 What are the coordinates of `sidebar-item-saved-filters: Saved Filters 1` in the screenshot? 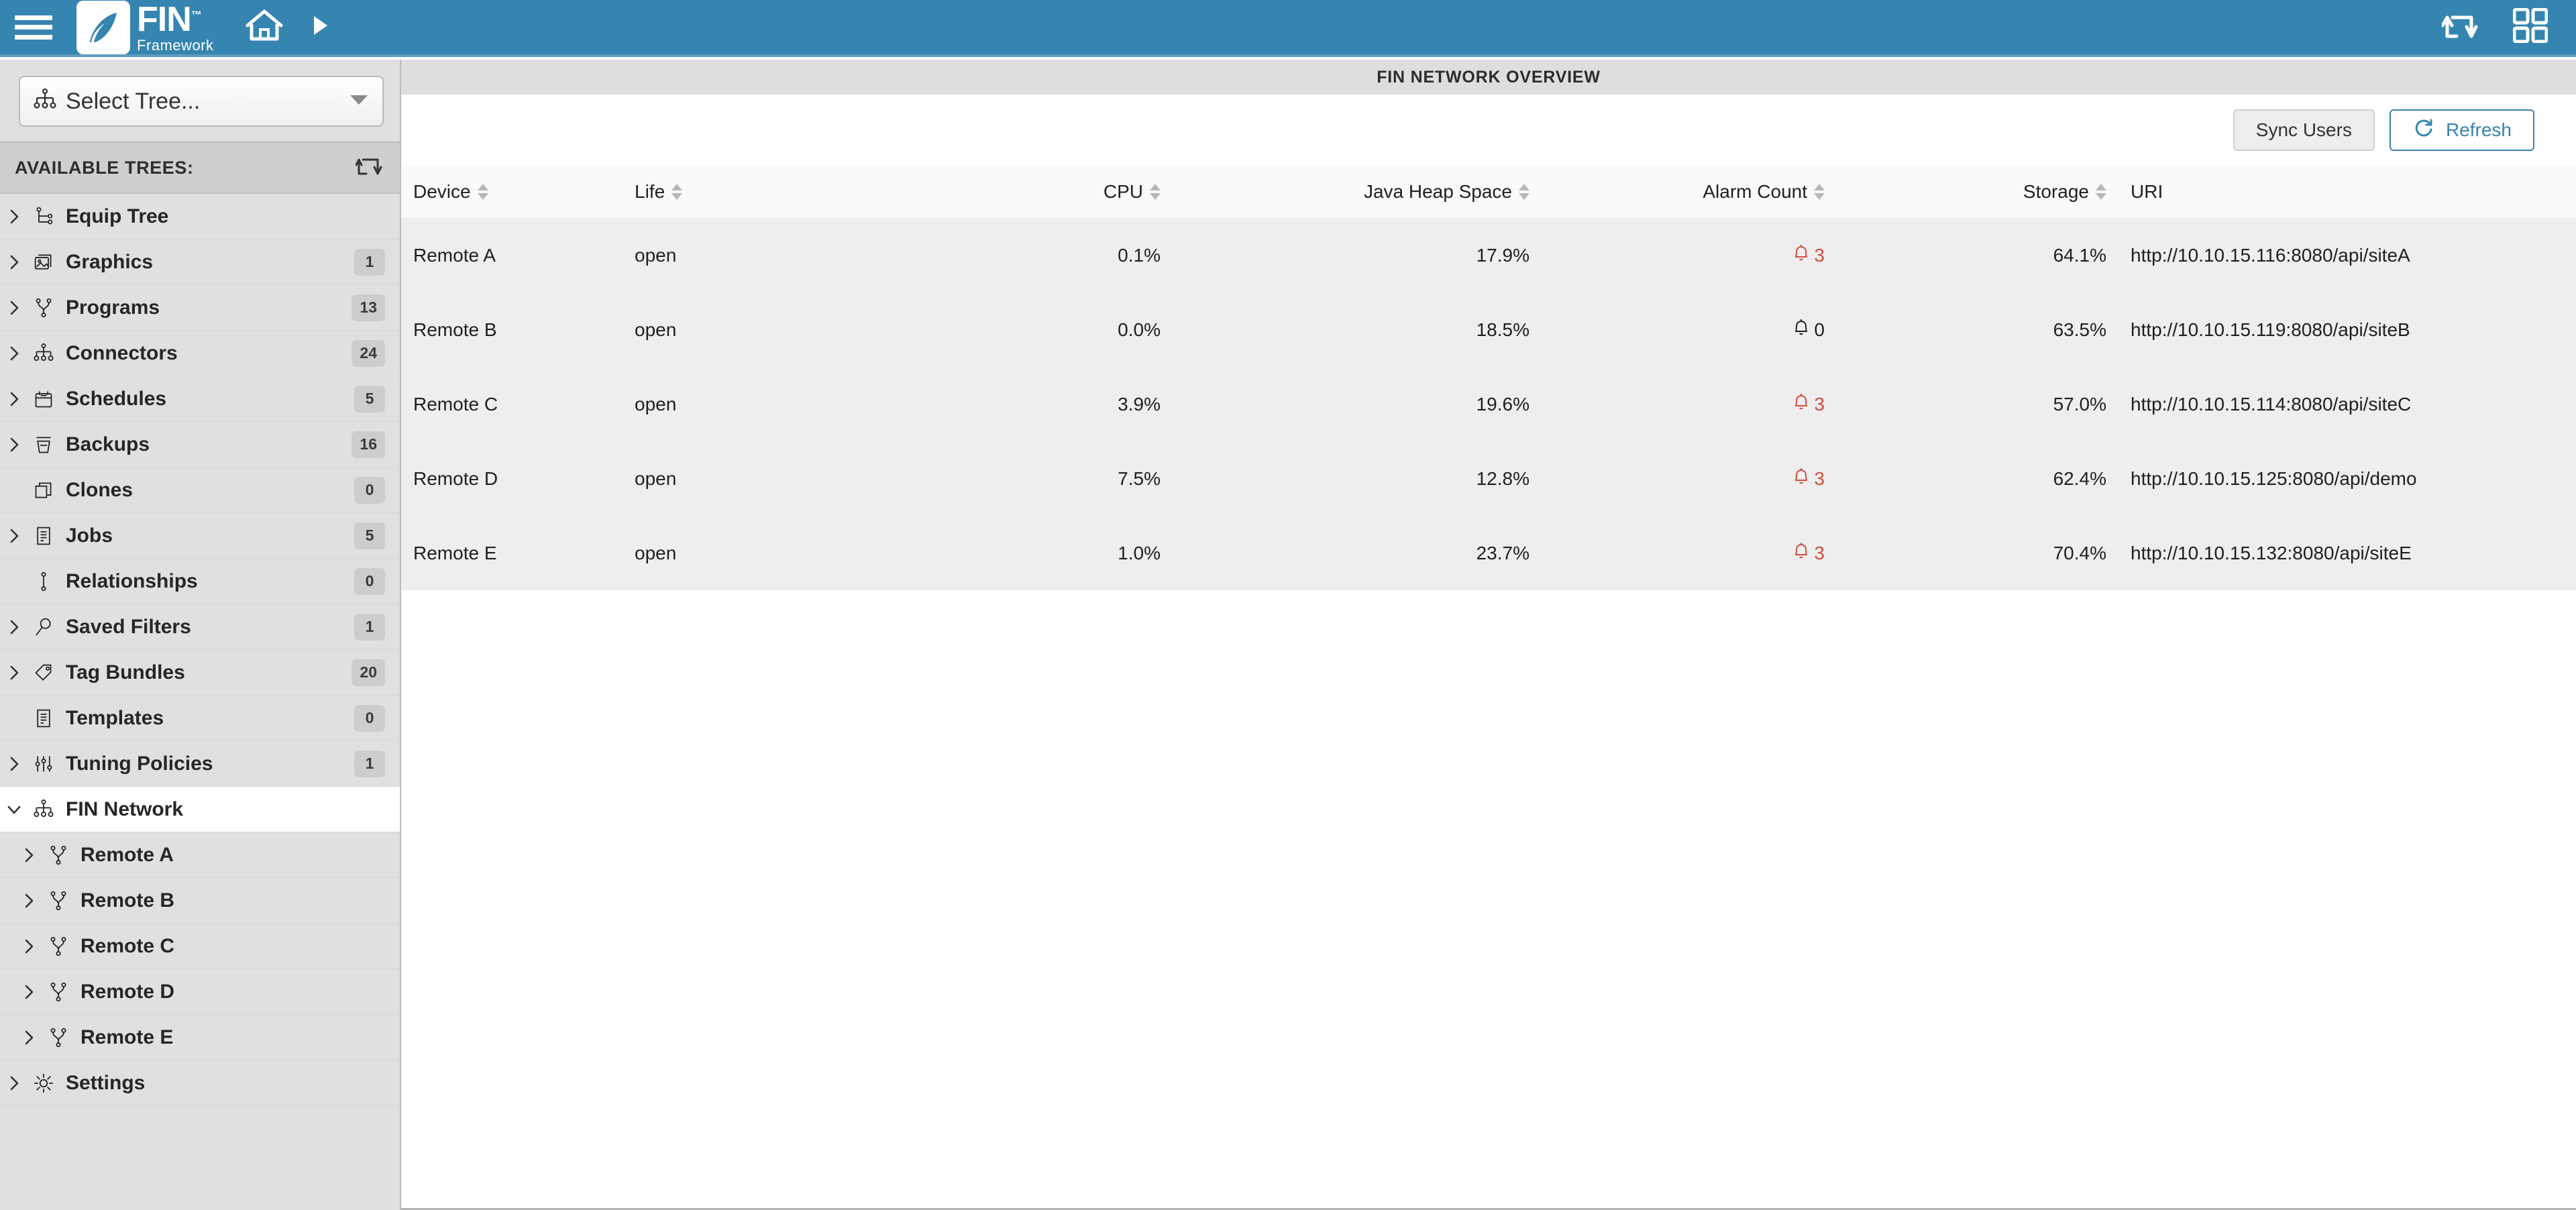 It's located at (200, 627).